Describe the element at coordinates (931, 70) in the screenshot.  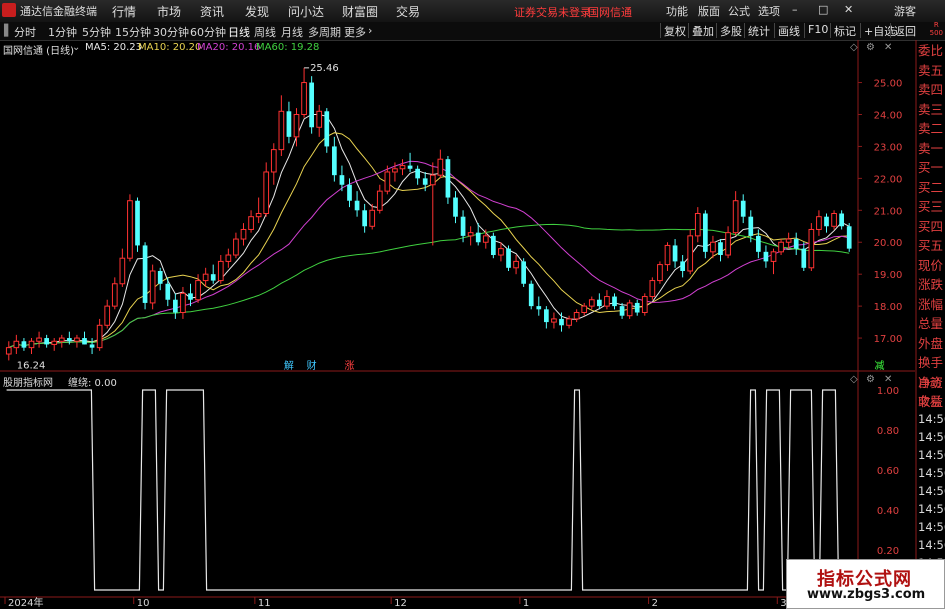
I see `order-row-label: 卖五` at that location.